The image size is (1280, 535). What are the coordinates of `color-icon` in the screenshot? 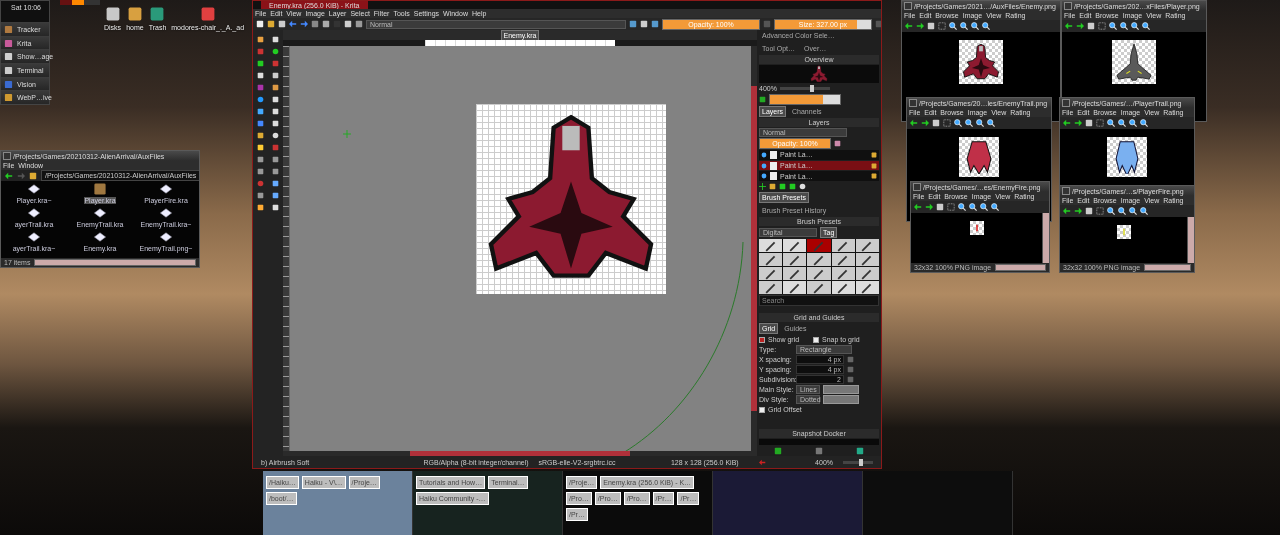 It's located at (762, 99).